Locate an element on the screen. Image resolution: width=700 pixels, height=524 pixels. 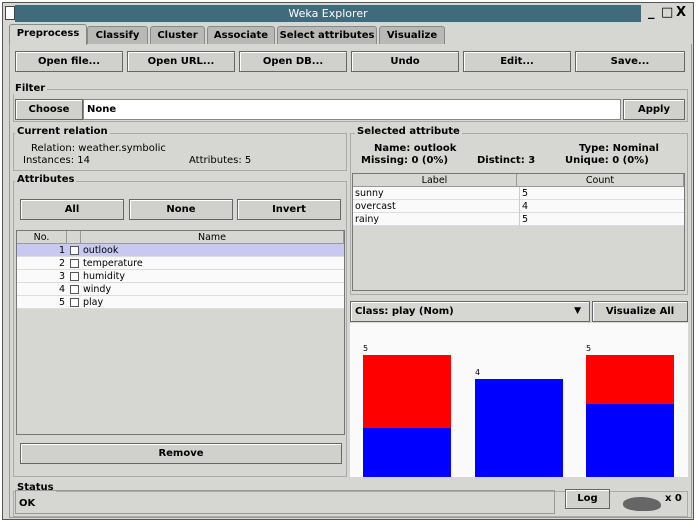
label-cell: sunny is located at coordinates (369, 193).